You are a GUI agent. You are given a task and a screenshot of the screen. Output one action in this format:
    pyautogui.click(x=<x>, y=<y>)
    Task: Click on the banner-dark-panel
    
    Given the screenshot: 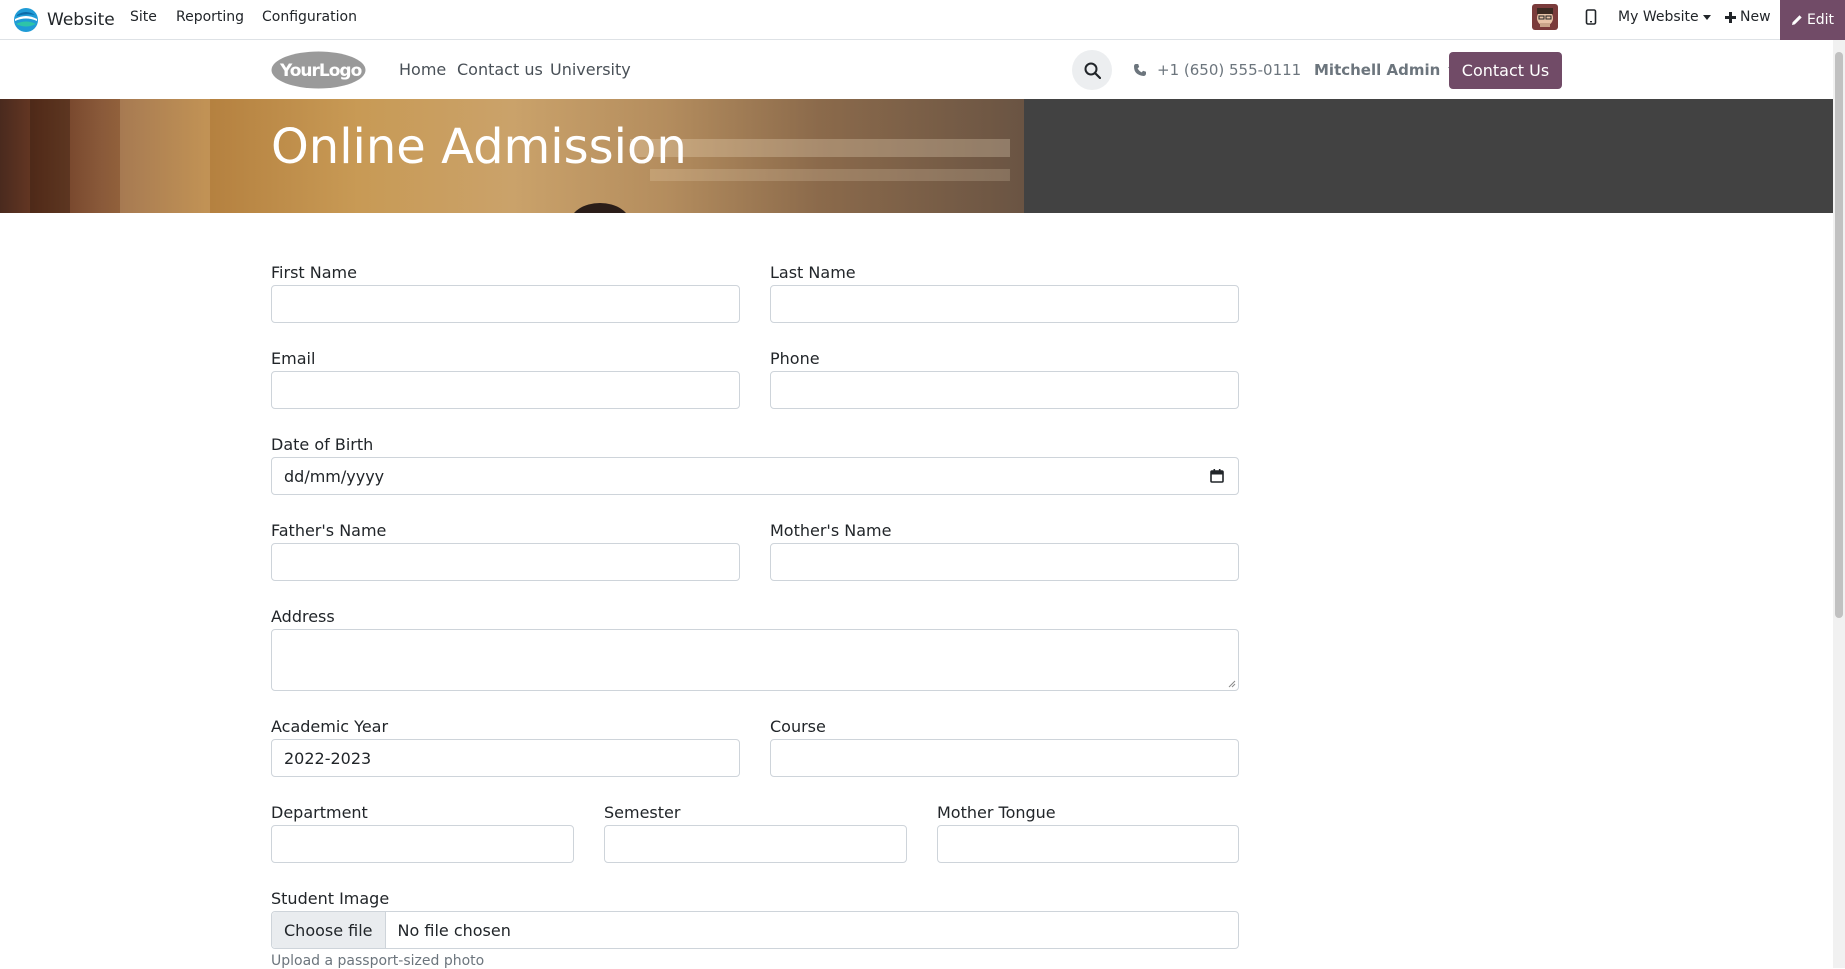 What is the action you would take?
    pyautogui.click(x=1428, y=156)
    